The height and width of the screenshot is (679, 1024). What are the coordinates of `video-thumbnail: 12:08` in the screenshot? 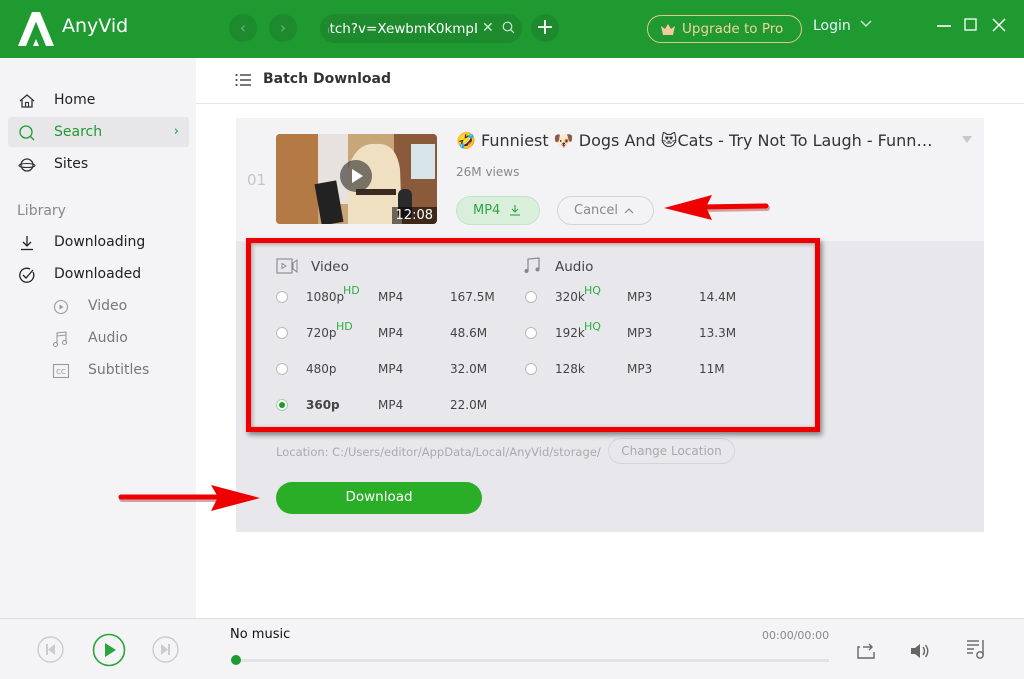 It's located at (356, 179).